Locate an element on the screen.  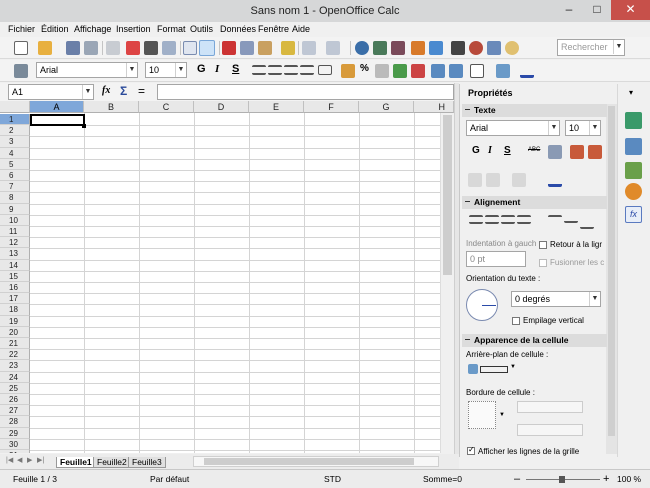
menu-fenetre: Fenêtre is located at coordinates (273, 29).